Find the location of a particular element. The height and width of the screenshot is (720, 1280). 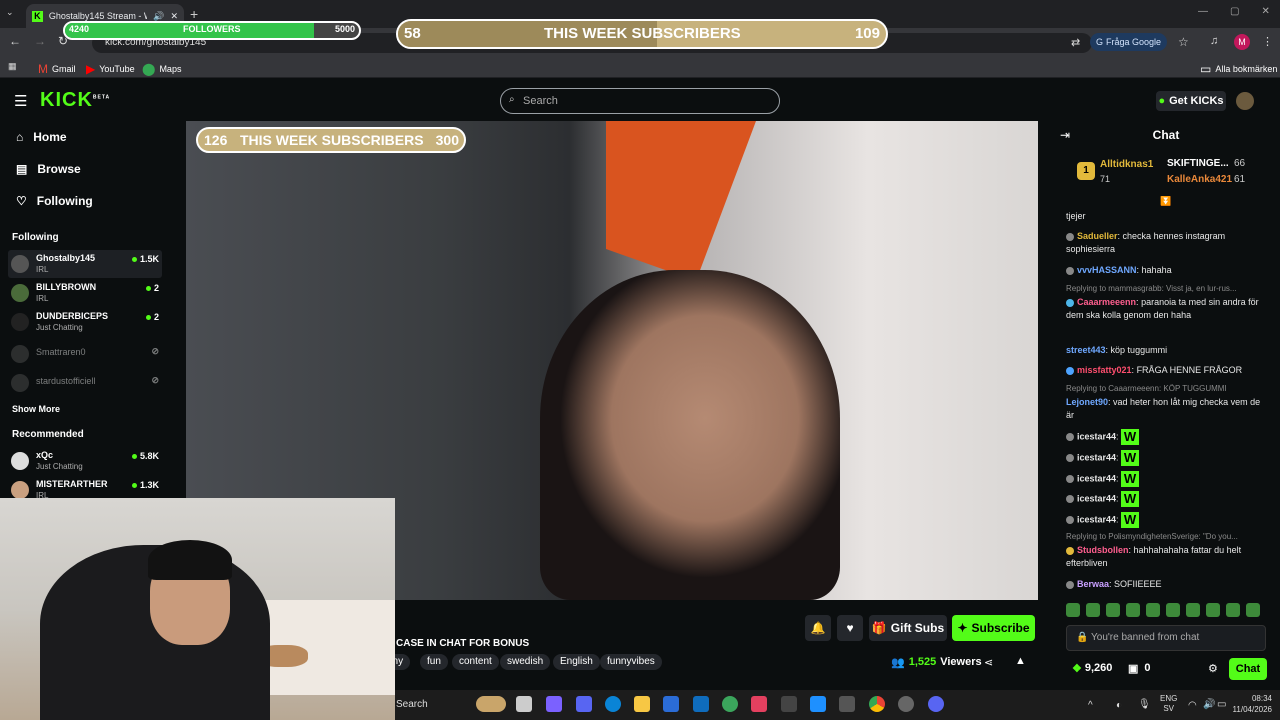

forward-icon: → is located at coordinates (40, 41).